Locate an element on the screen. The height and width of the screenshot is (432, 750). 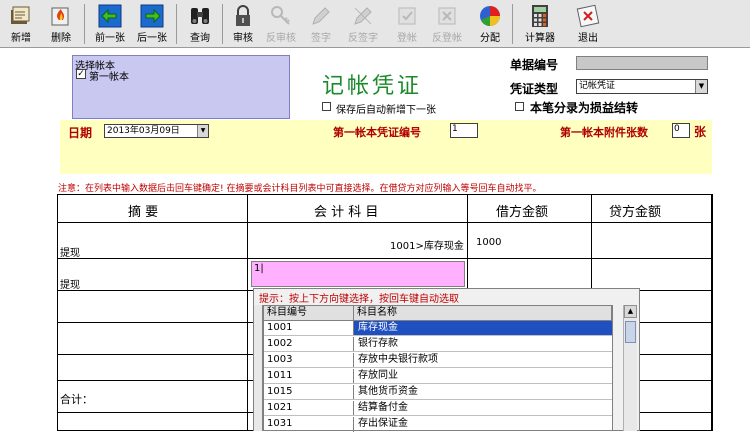
auto-new-label: 保存后自动新增下一张 is located at coordinates (386, 110).